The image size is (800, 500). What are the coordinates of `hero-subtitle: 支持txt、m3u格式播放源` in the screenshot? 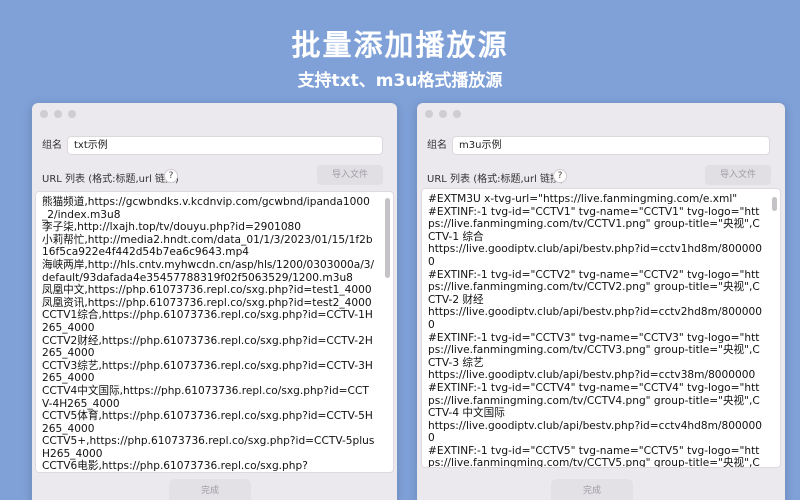 It's located at (400, 81).